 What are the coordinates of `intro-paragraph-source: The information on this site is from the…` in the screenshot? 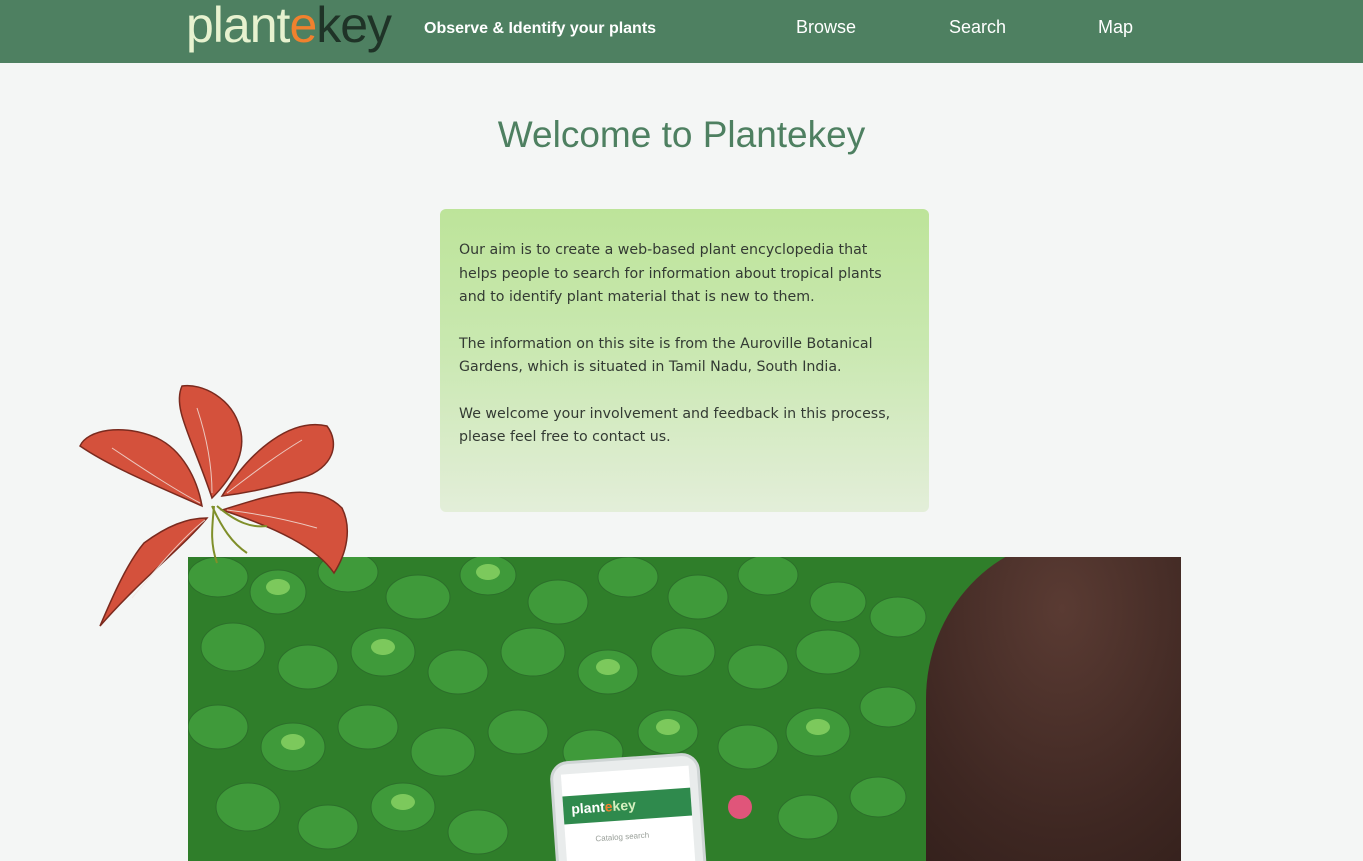 It's located at (666, 355).